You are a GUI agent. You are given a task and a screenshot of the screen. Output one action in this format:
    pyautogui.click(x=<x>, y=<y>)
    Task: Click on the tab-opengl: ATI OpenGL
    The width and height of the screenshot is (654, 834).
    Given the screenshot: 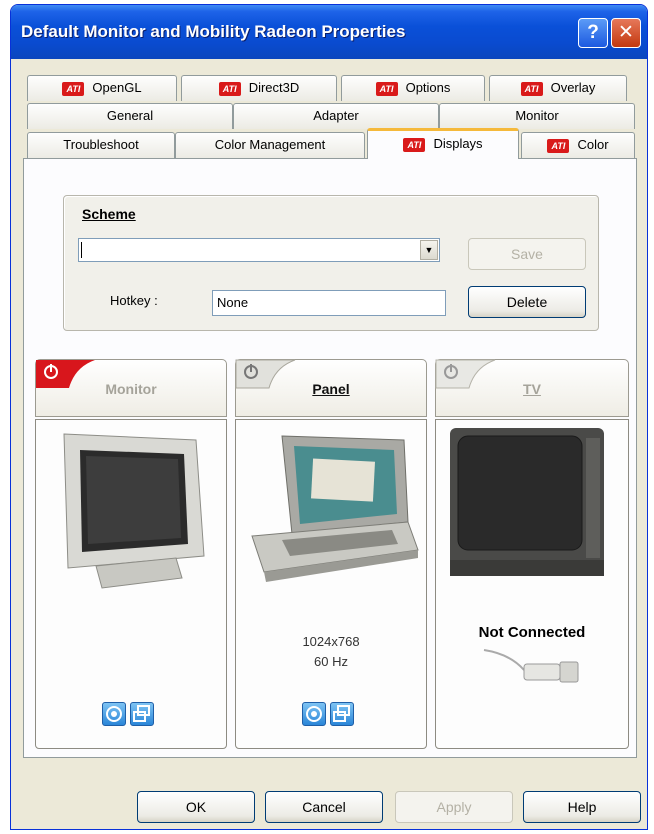 What is the action you would take?
    pyautogui.click(x=102, y=88)
    